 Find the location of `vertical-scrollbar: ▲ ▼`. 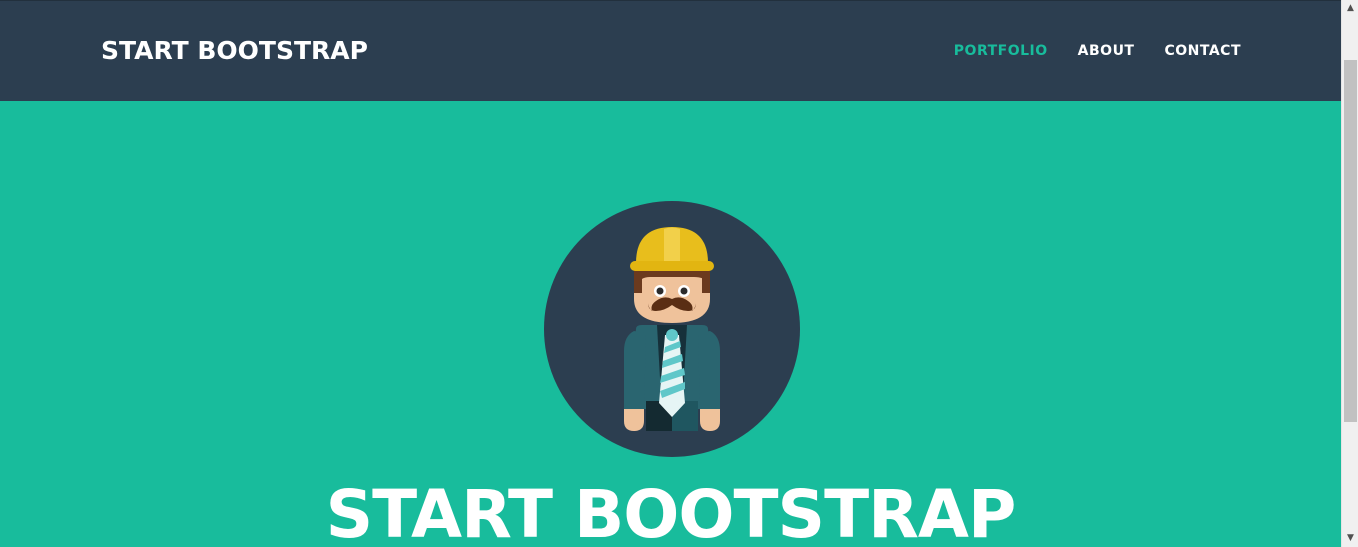

vertical-scrollbar: ▲ ▼ is located at coordinates (1349, 273).